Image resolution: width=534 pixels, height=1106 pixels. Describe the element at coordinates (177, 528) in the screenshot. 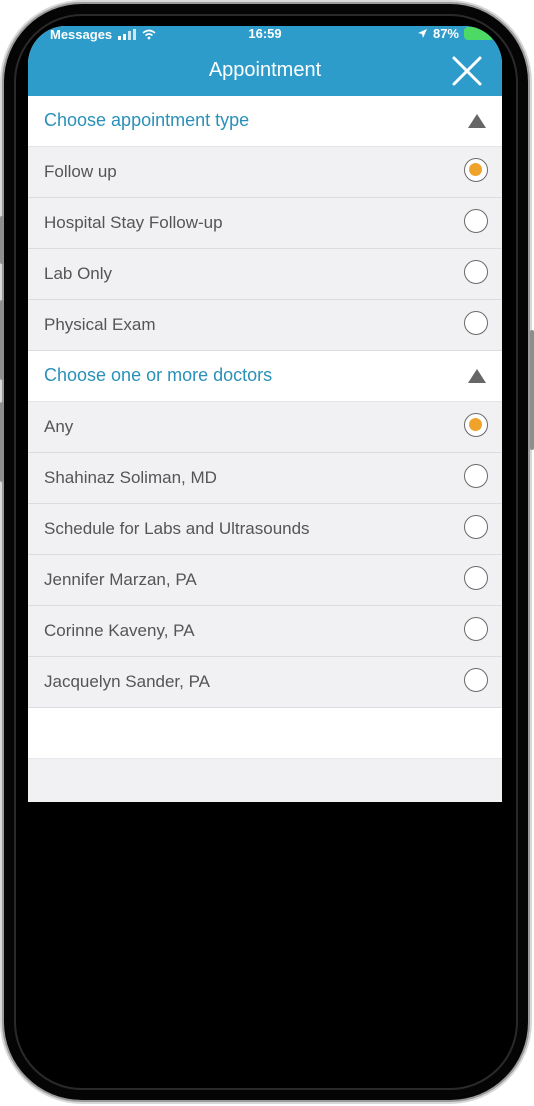

I see `option-label: Schedule for Labs and Ultrasounds` at that location.